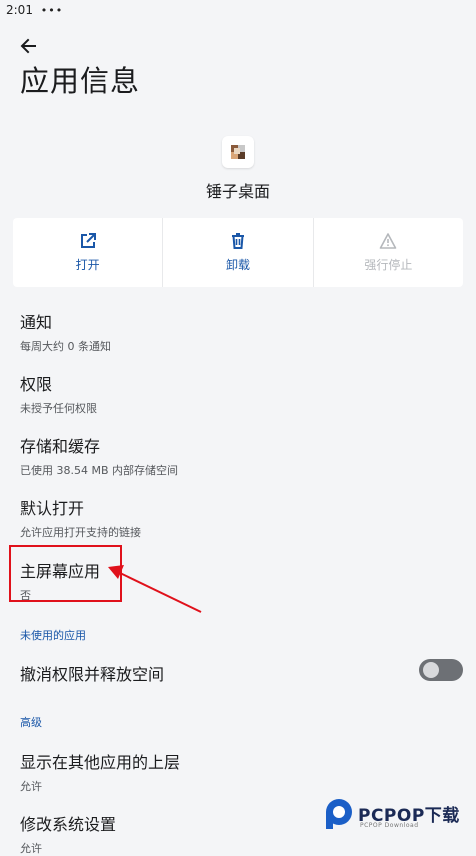 The width and height of the screenshot is (476, 856). I want to click on open-by-default-summary: 允许应用打开支持的链接, so click(80, 532).